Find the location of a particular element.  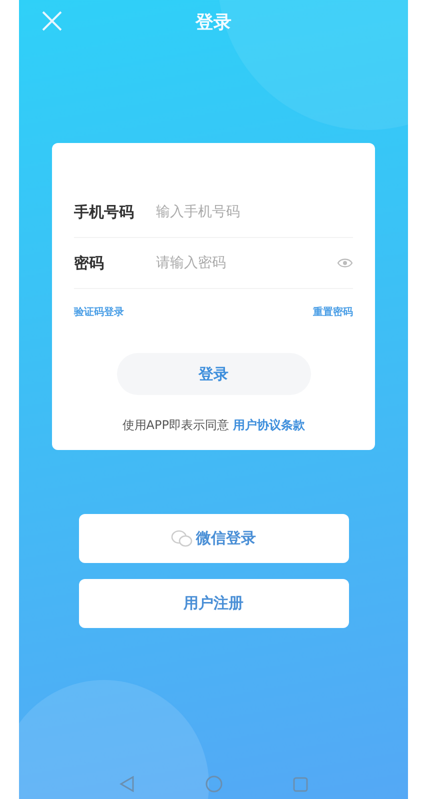

home-icon is located at coordinates (214, 784).